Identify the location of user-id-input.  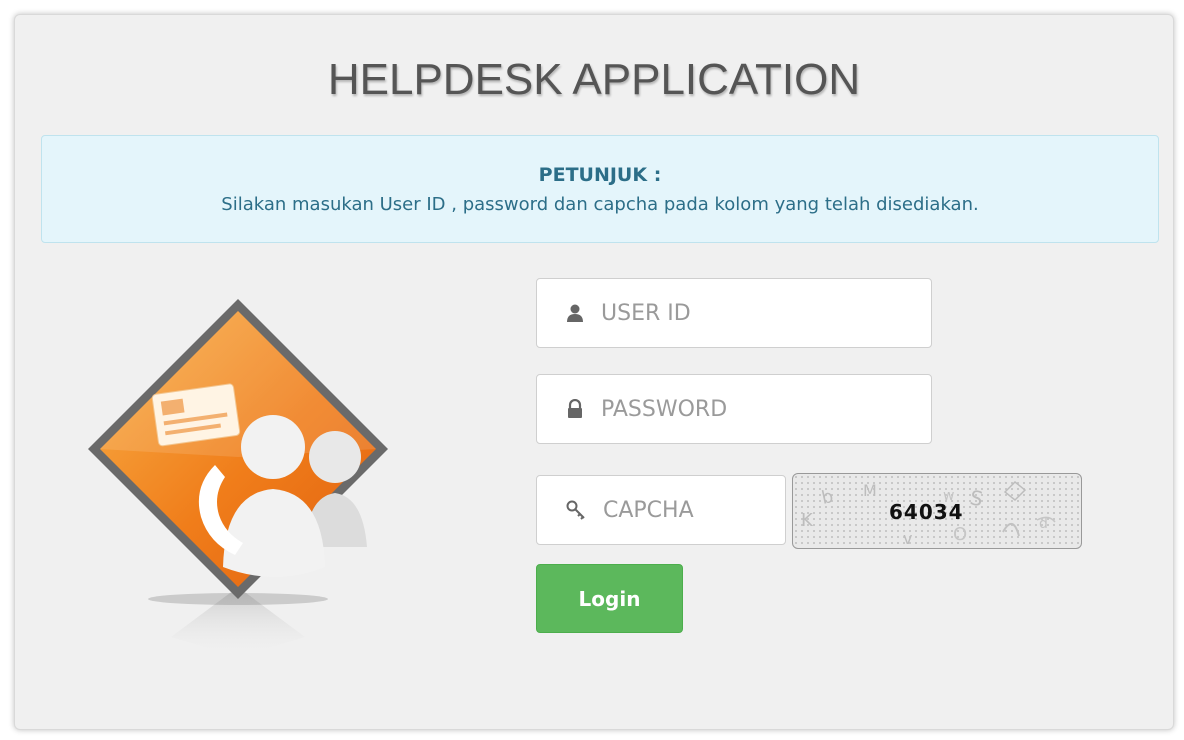
(766, 313).